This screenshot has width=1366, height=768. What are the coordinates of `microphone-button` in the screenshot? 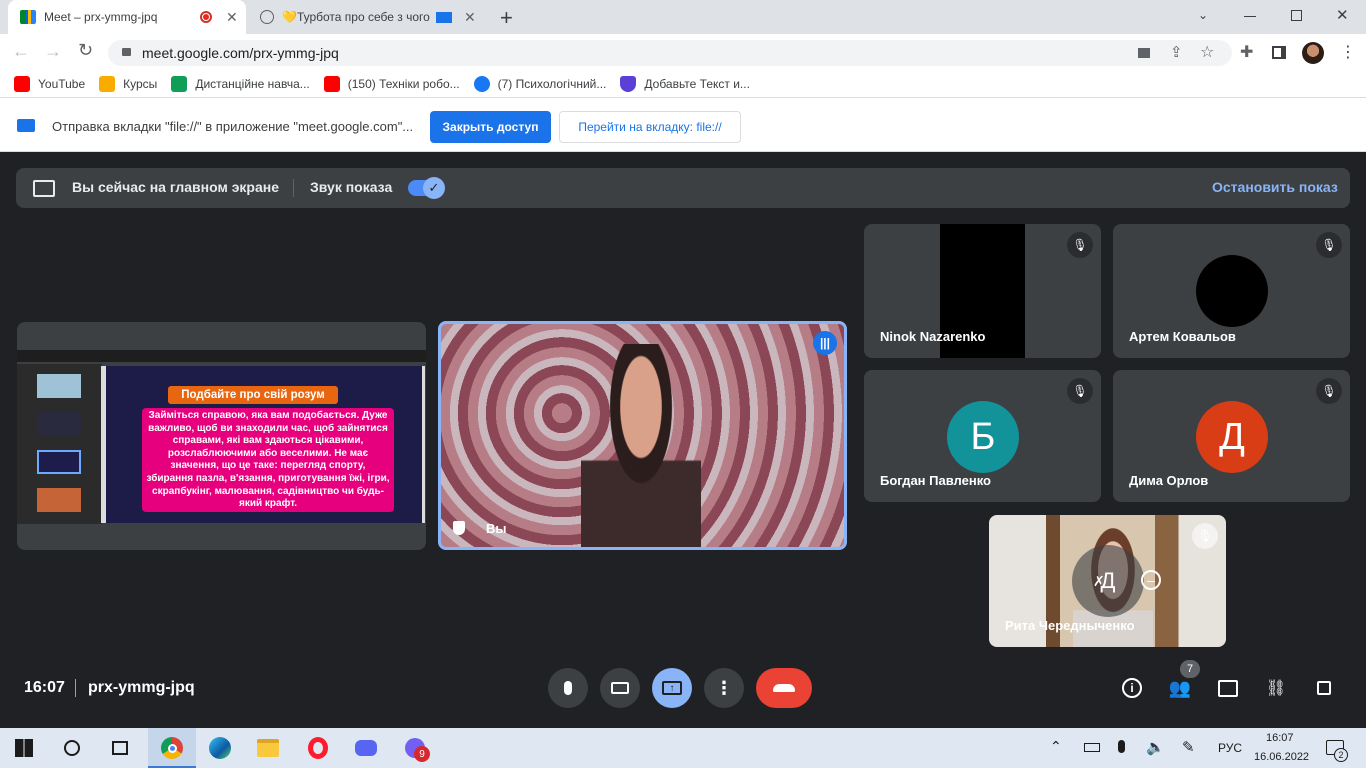 It's located at (568, 688).